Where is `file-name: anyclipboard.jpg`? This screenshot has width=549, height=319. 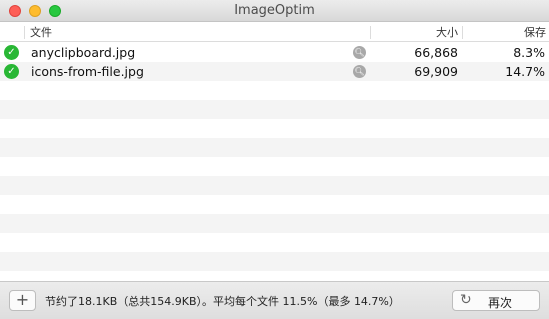
file-name: anyclipboard.jpg is located at coordinates (83, 52).